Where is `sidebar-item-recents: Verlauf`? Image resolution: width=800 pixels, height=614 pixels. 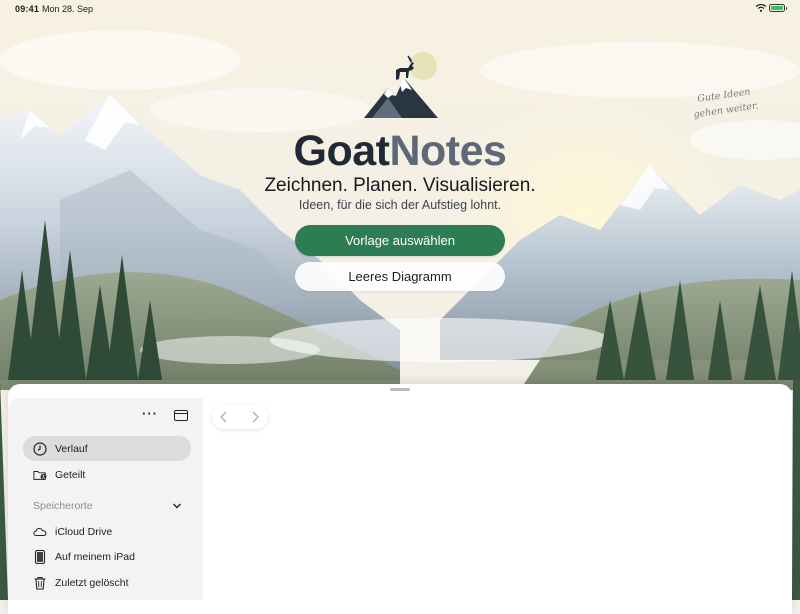 sidebar-item-recents: Verlauf is located at coordinates (107, 448).